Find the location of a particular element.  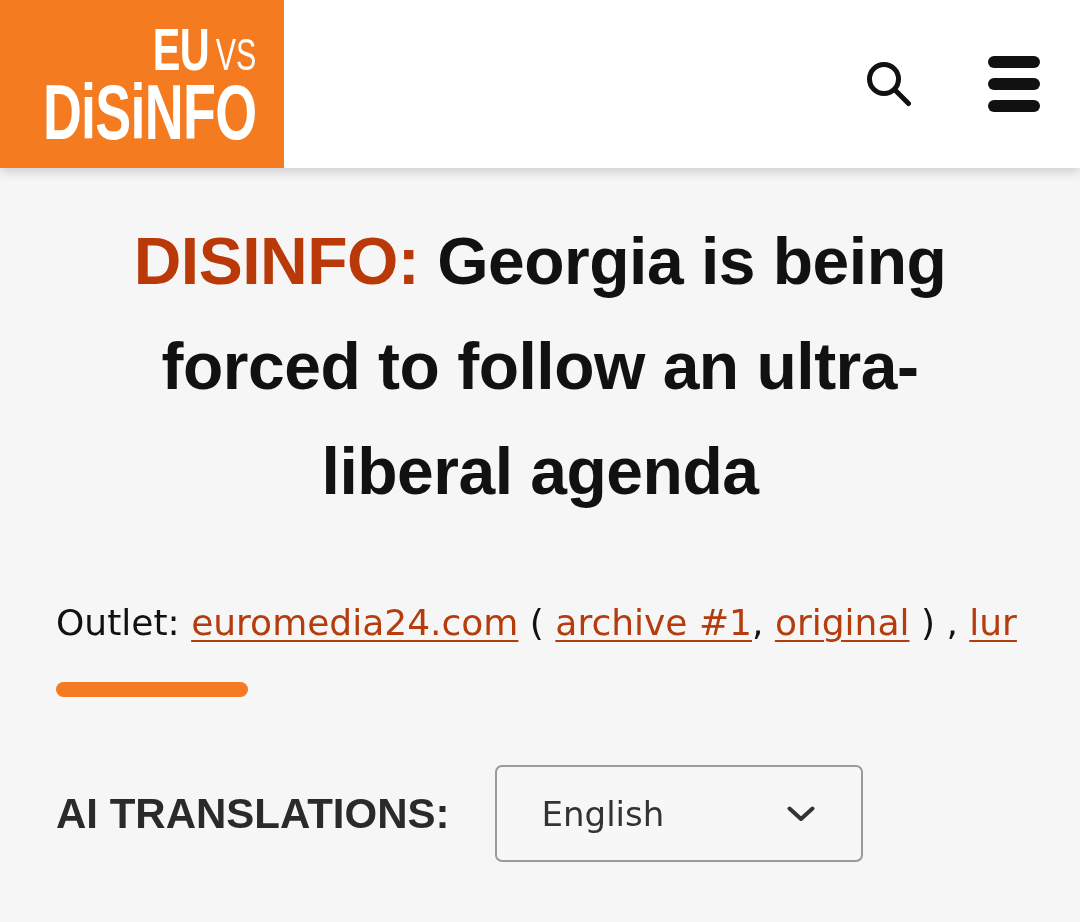

outlet-line: Outlet: euromedia24.com ( archive #1, original ) , lur is located at coordinates (537, 623).